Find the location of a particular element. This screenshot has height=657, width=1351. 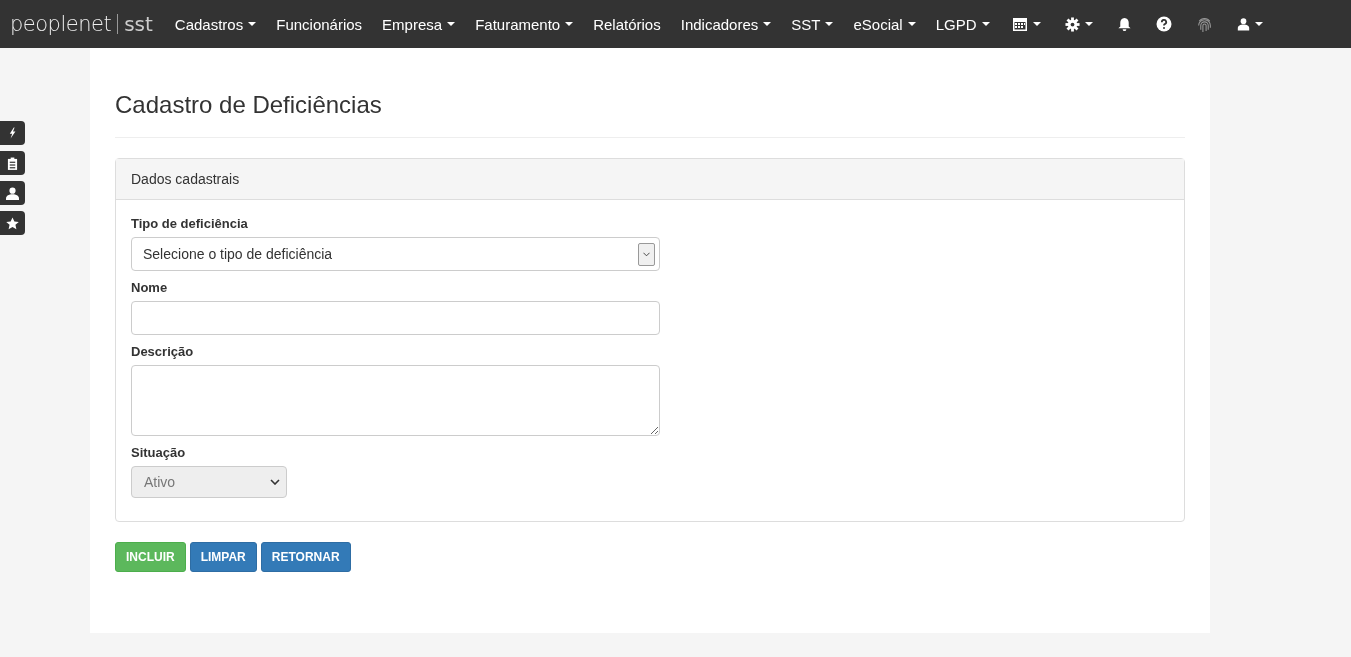

calendar-icon is located at coordinates (1019, 24).